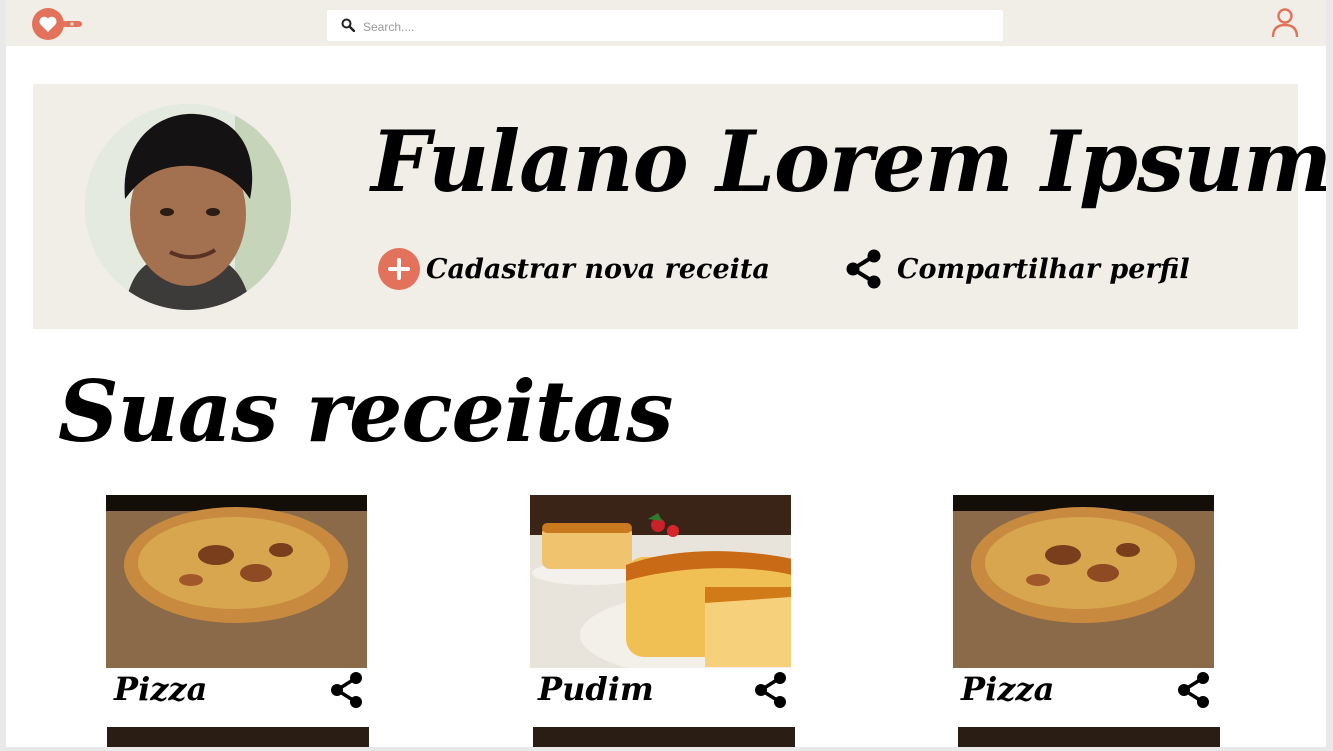 This screenshot has height=751, width=1333. I want to click on new-recipe-button: Cadastrar nova receita, so click(574, 269).